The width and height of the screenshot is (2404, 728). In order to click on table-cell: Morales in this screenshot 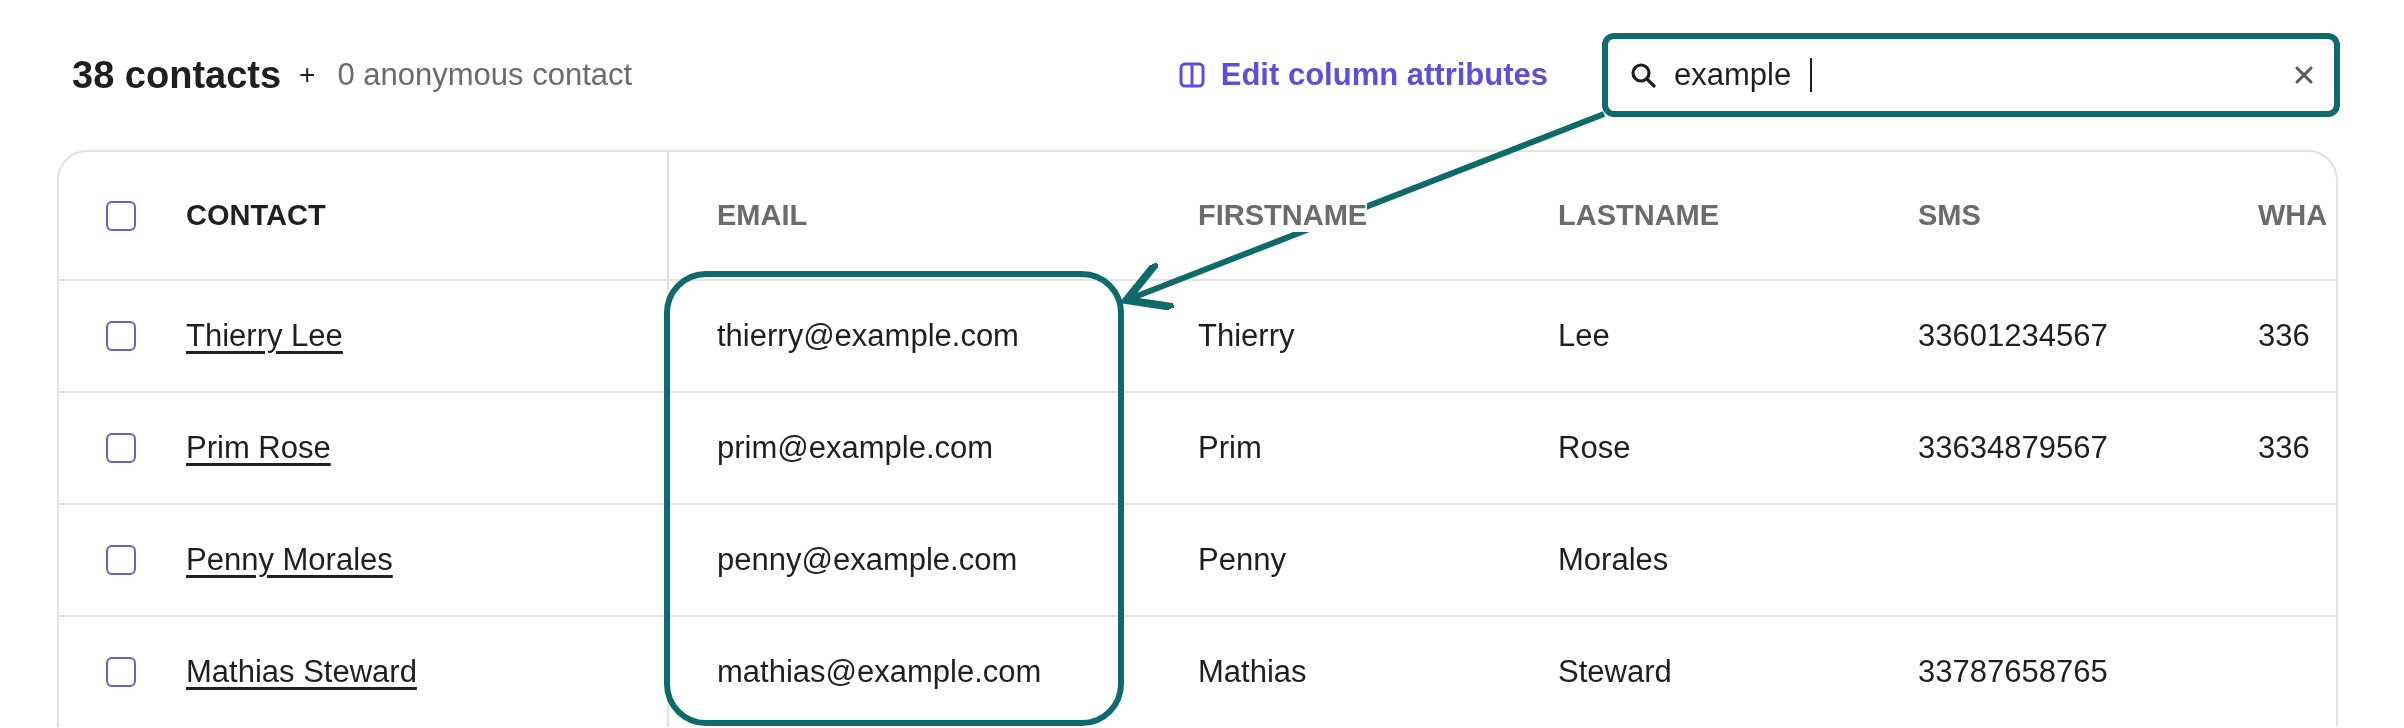, I will do `click(1613, 560)`.